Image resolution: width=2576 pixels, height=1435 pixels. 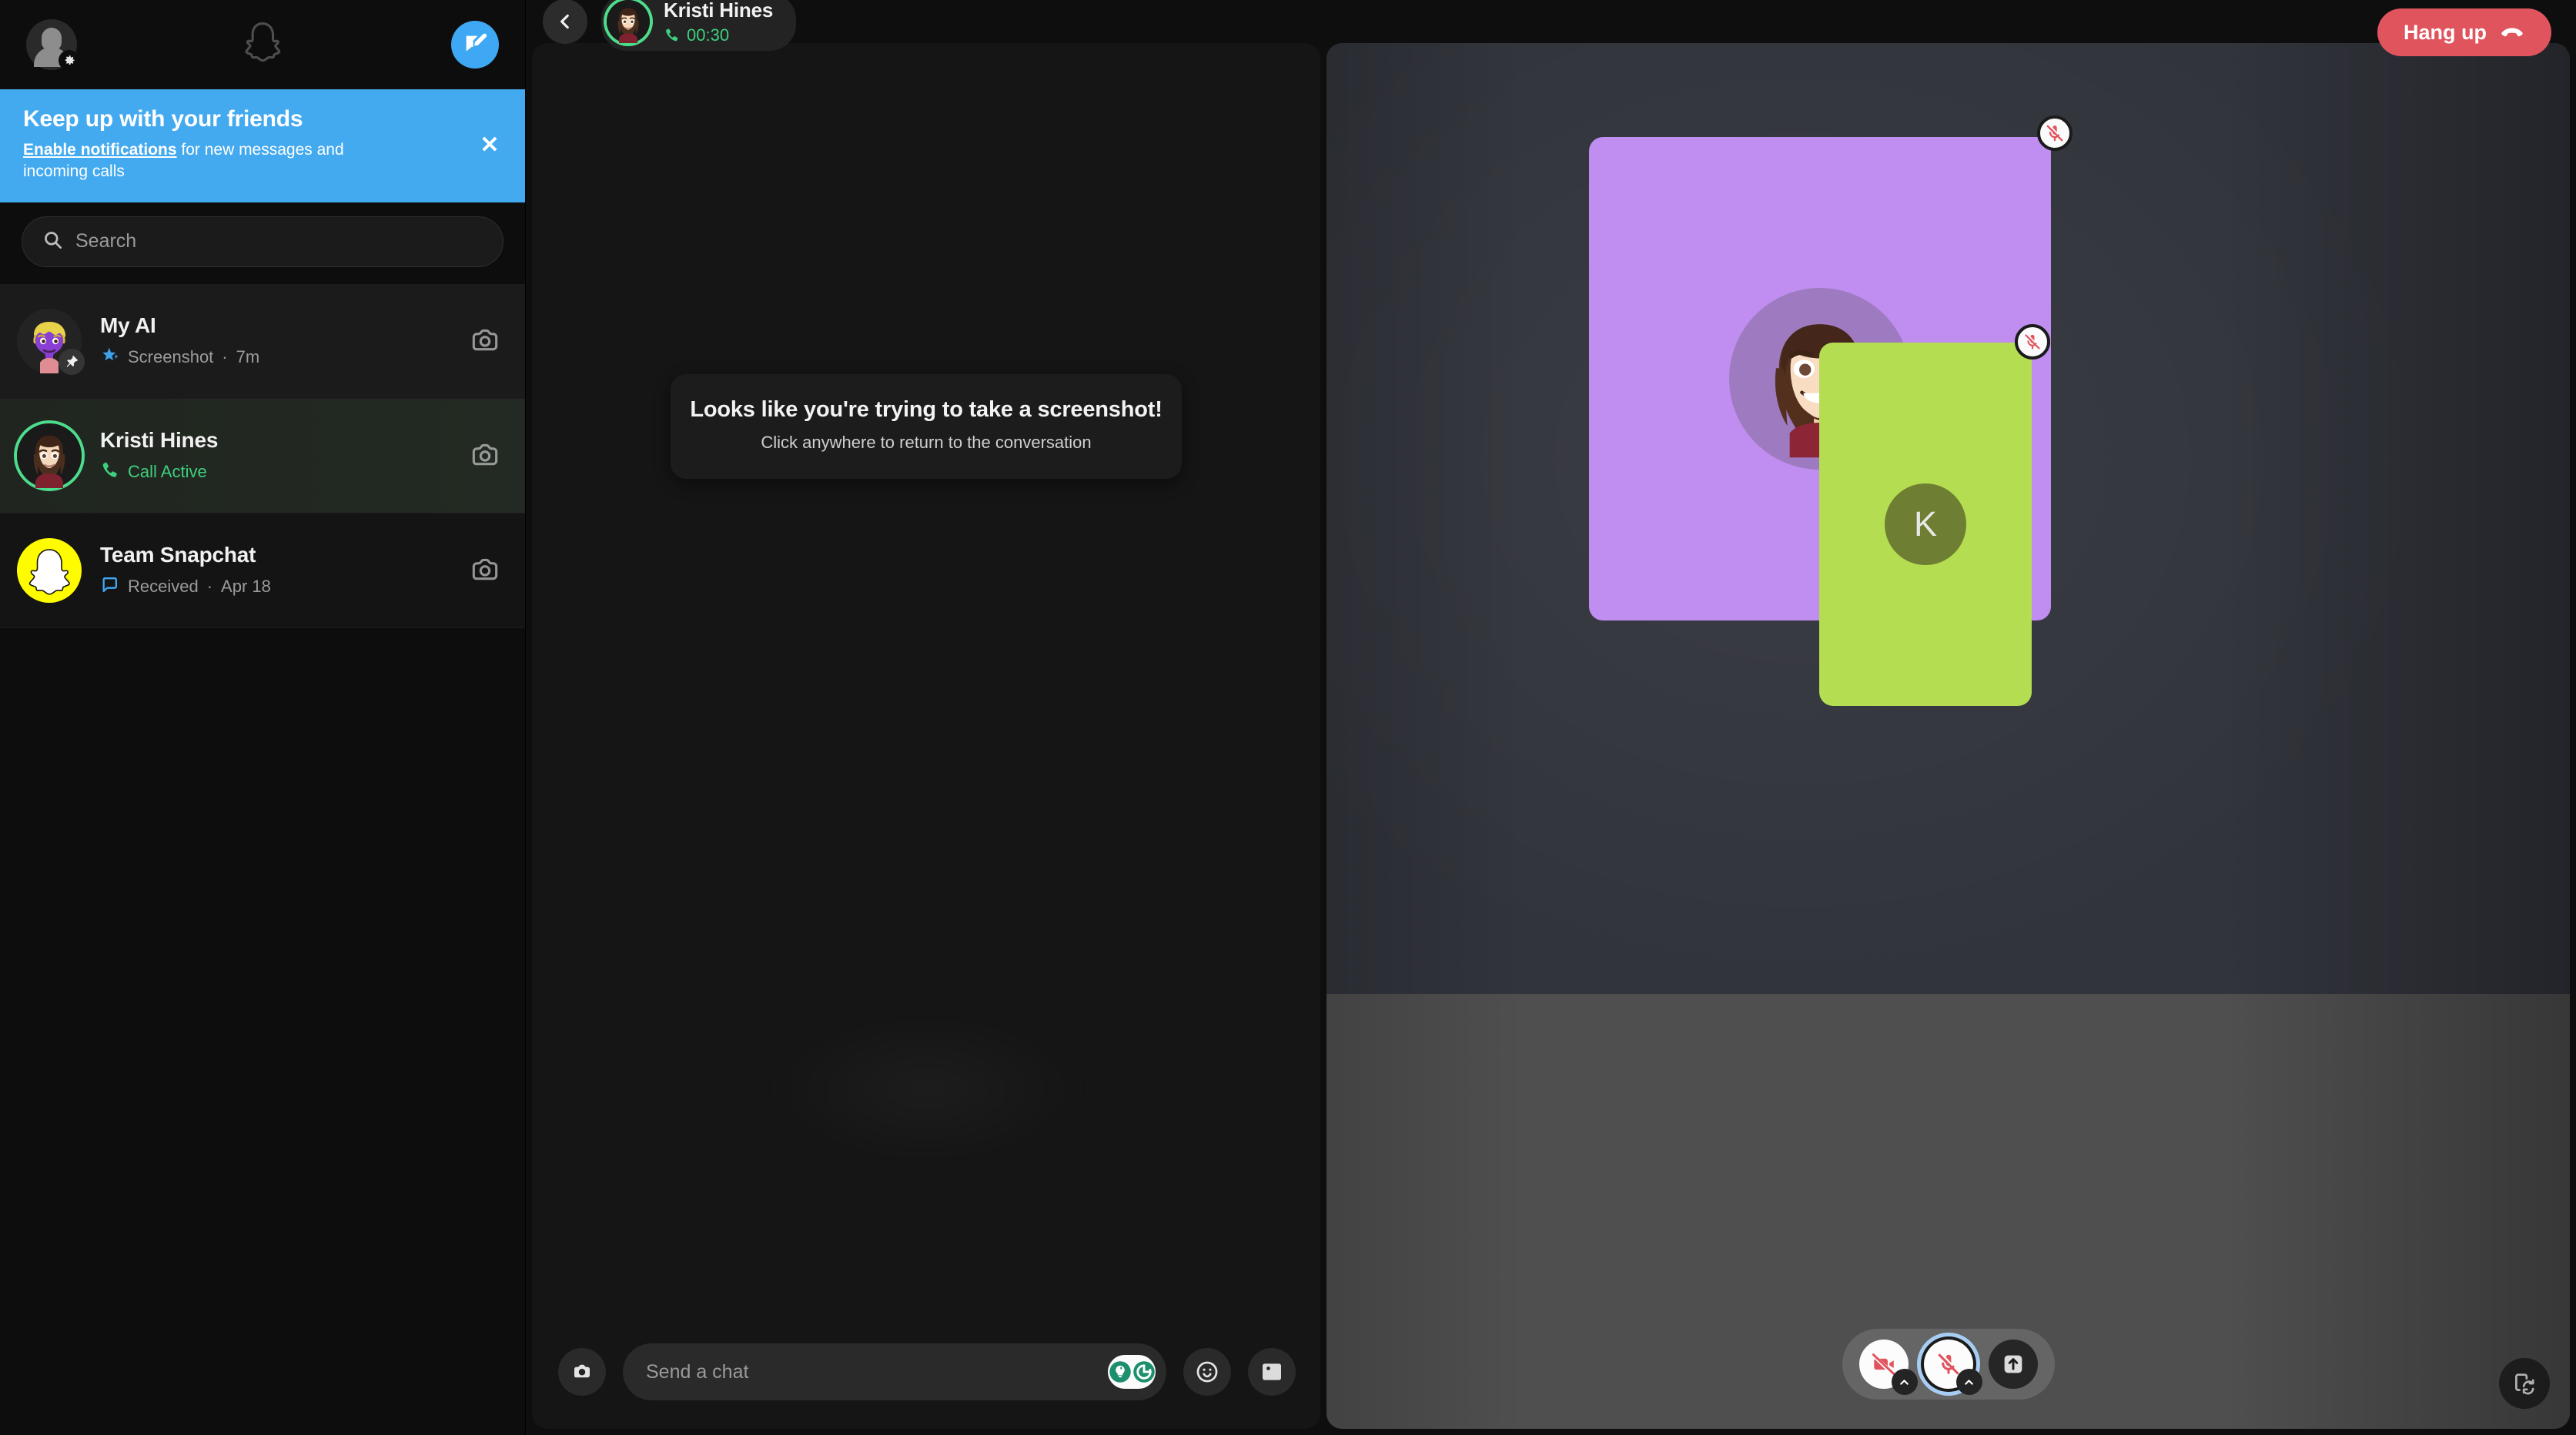 I want to click on sidebar-toolbar, so click(x=262, y=44).